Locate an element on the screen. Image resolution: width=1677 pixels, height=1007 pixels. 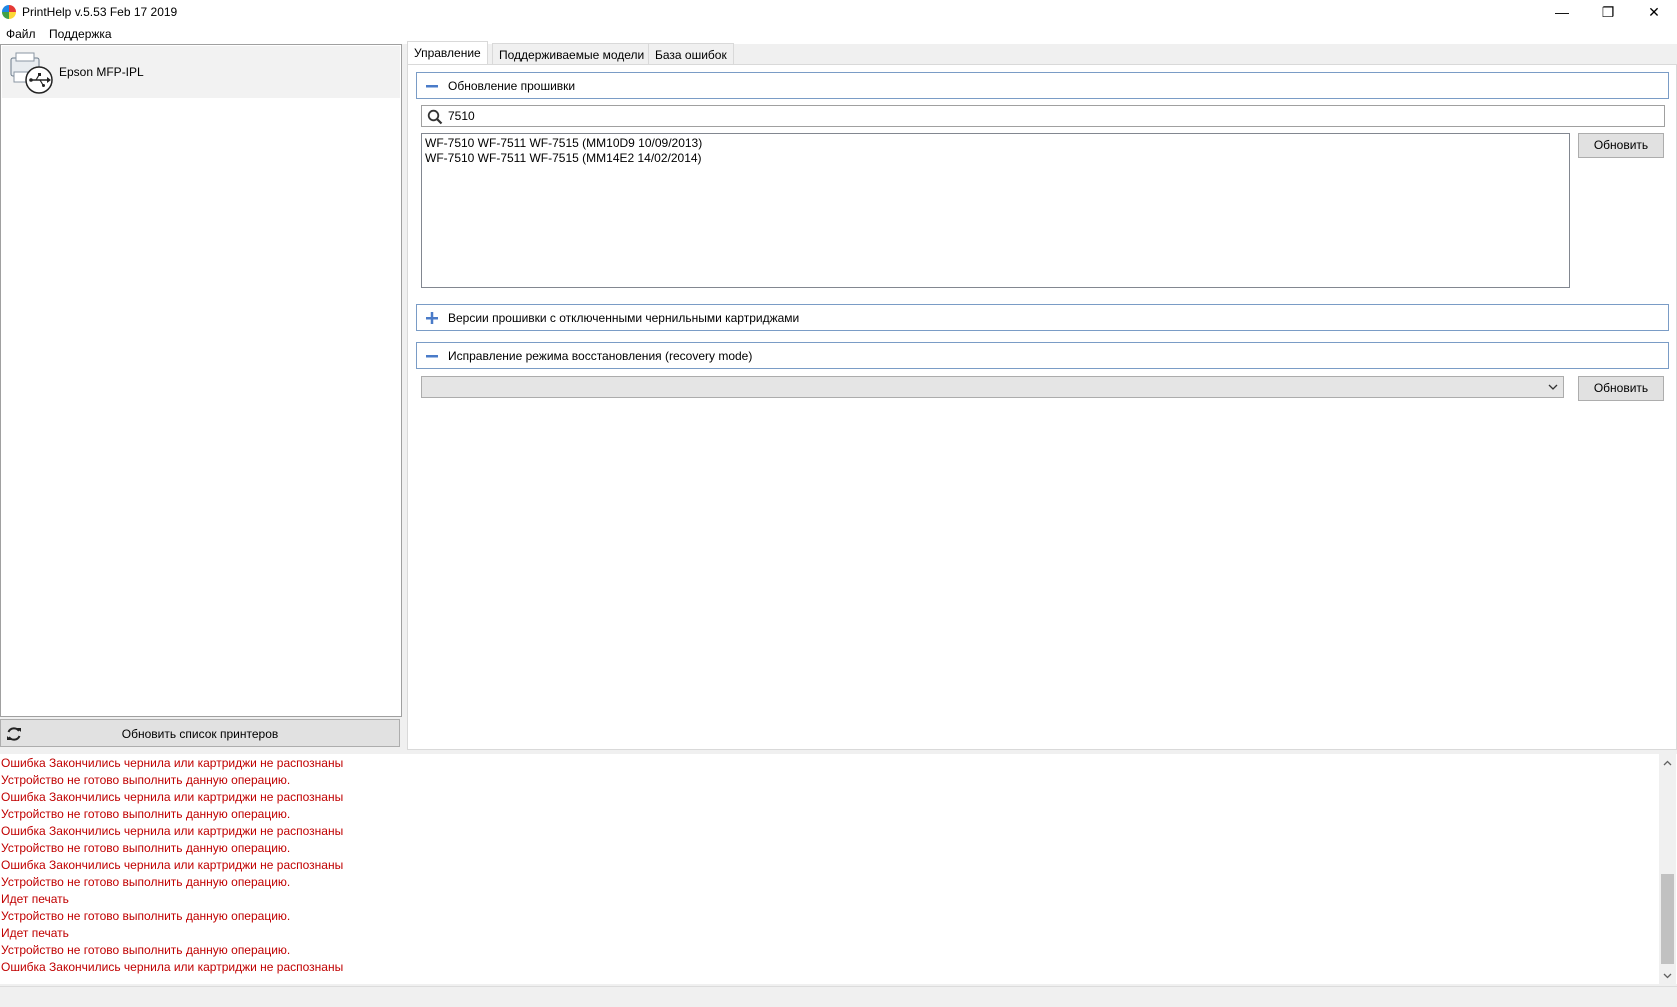
recovery-update-button: Обновить is located at coordinates (1621, 388).